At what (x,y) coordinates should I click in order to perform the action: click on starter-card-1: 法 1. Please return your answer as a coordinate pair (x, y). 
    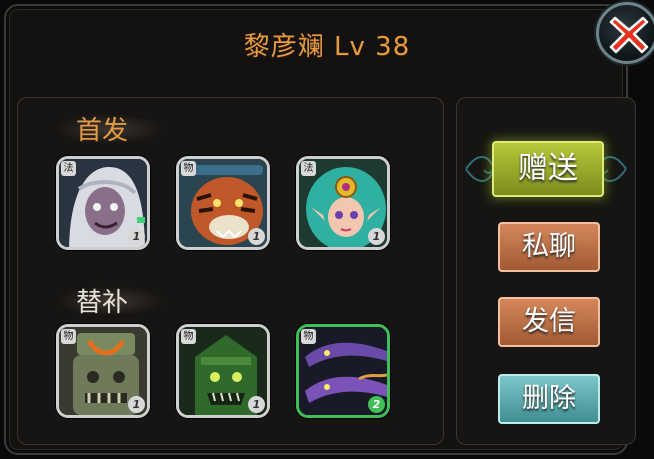
    Looking at the image, I should click on (103, 203).